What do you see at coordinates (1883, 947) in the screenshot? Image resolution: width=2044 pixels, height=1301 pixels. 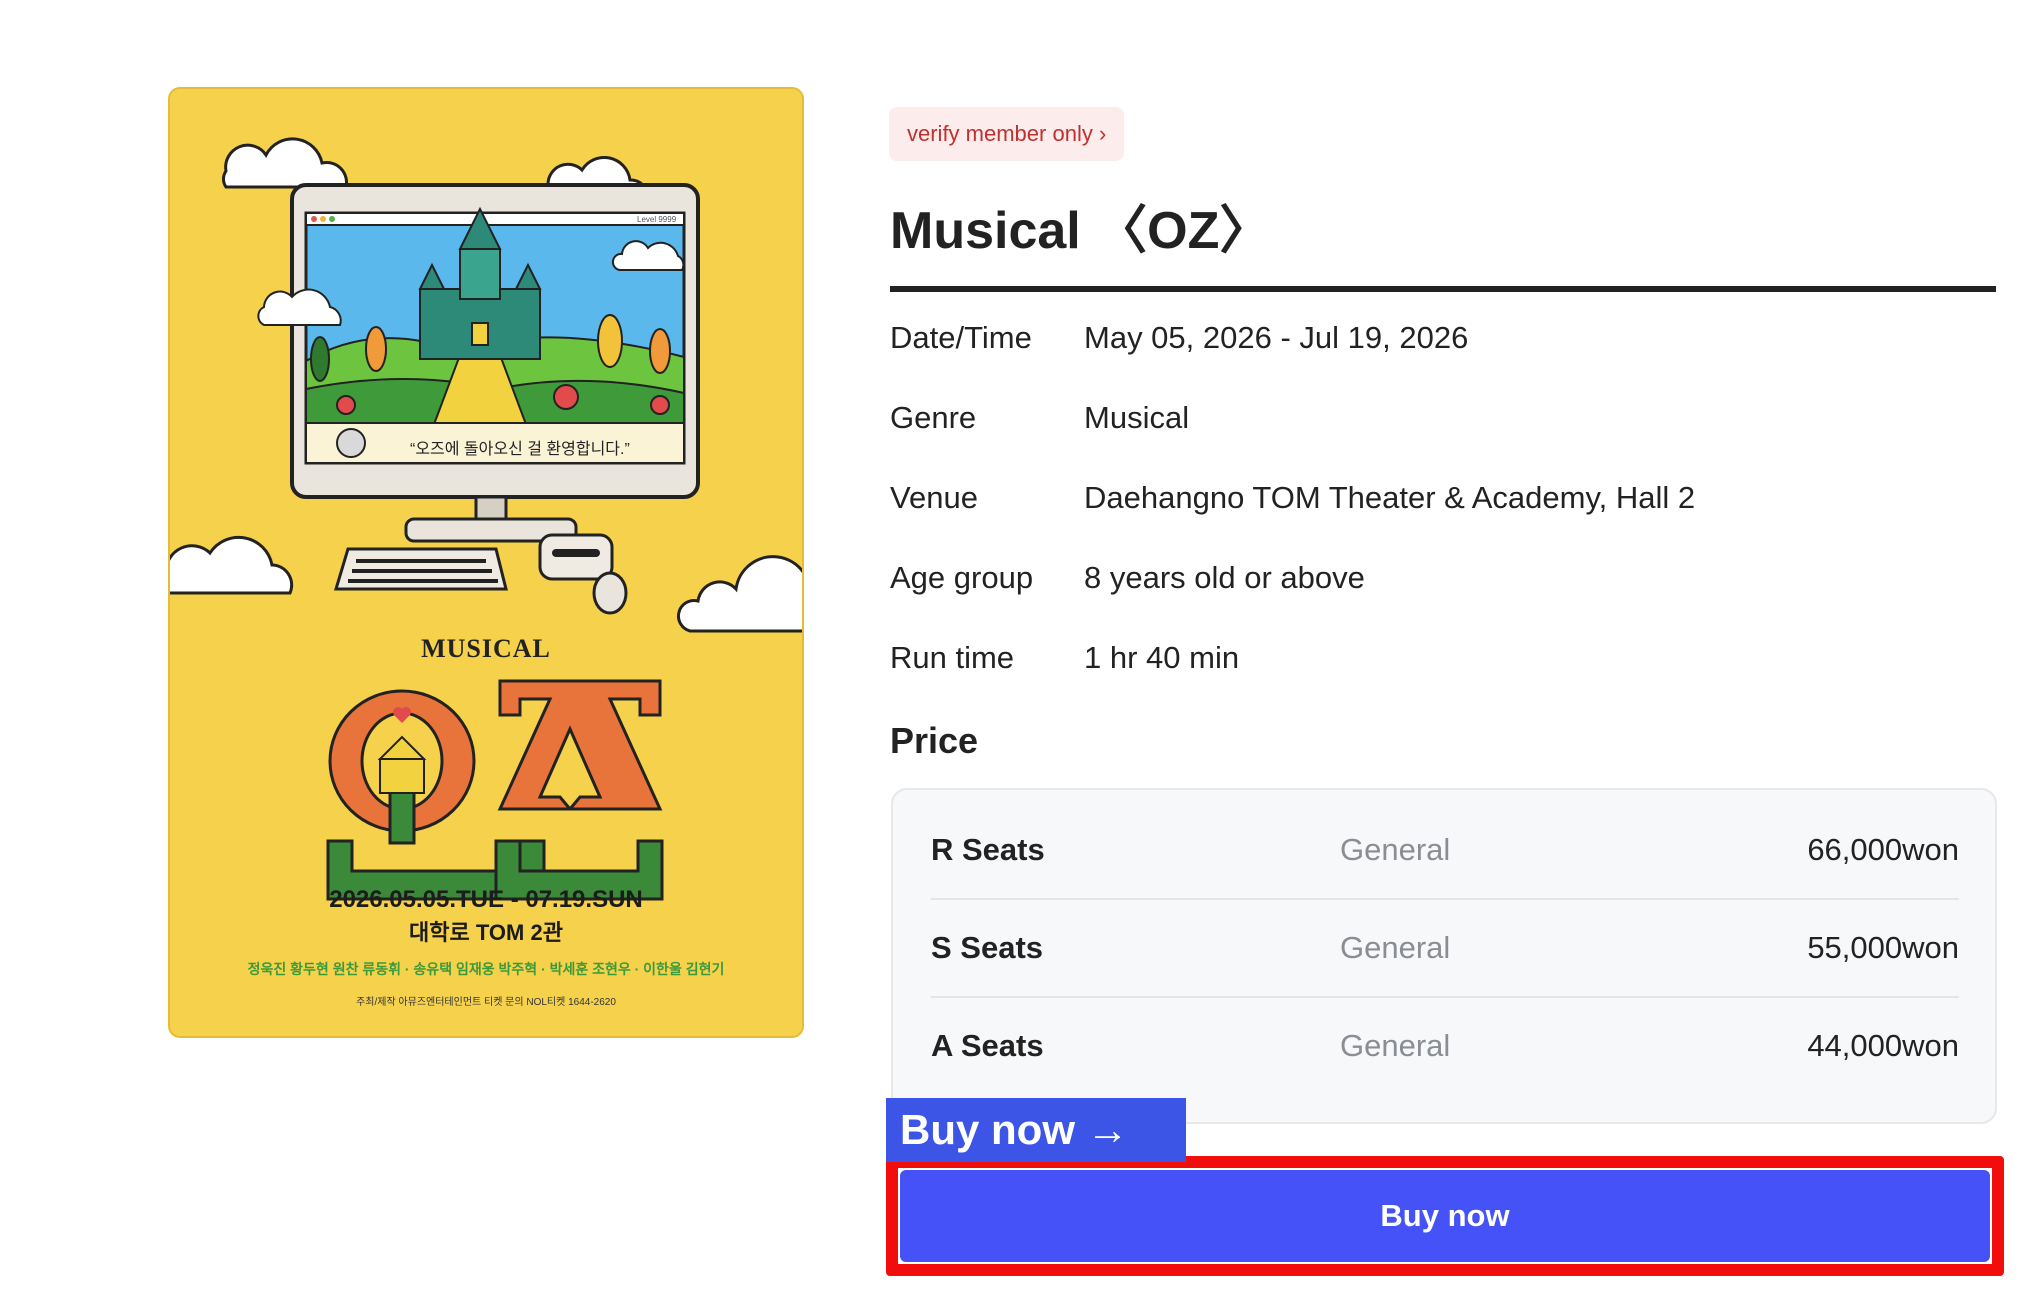 I see `seat-price: 55,000won` at bounding box center [1883, 947].